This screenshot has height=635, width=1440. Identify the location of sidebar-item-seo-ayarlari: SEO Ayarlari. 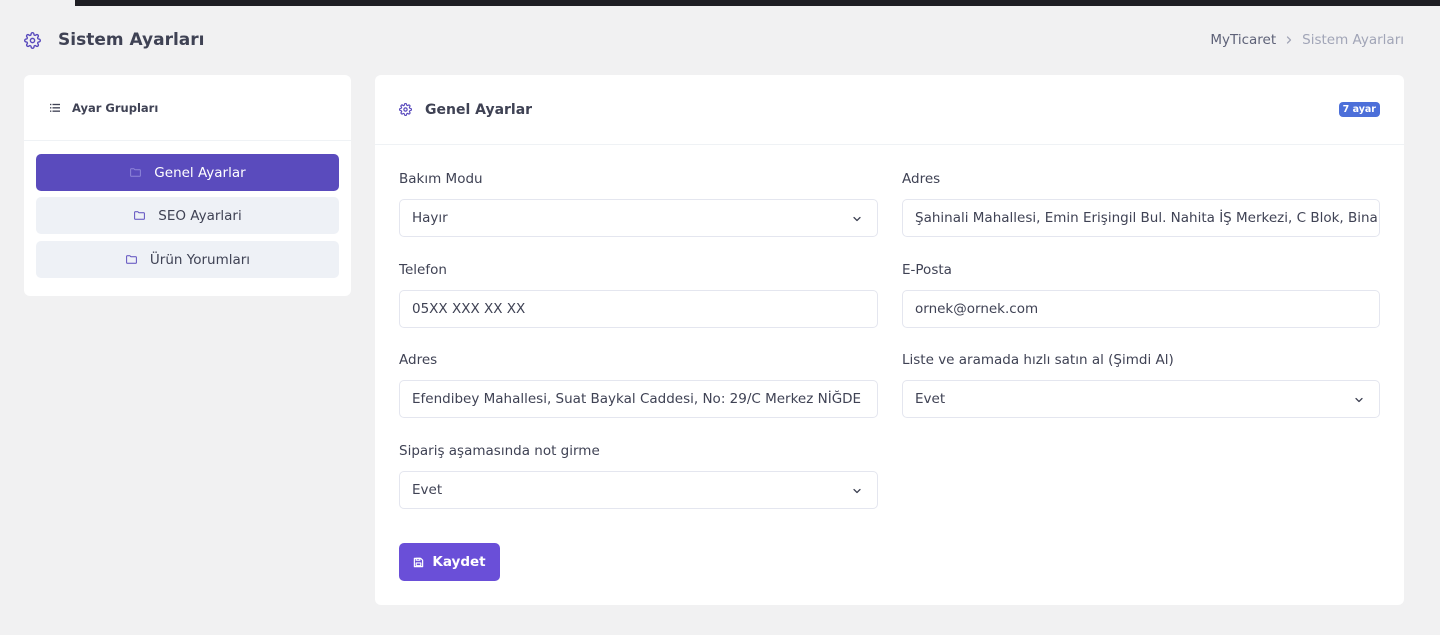
(187, 215).